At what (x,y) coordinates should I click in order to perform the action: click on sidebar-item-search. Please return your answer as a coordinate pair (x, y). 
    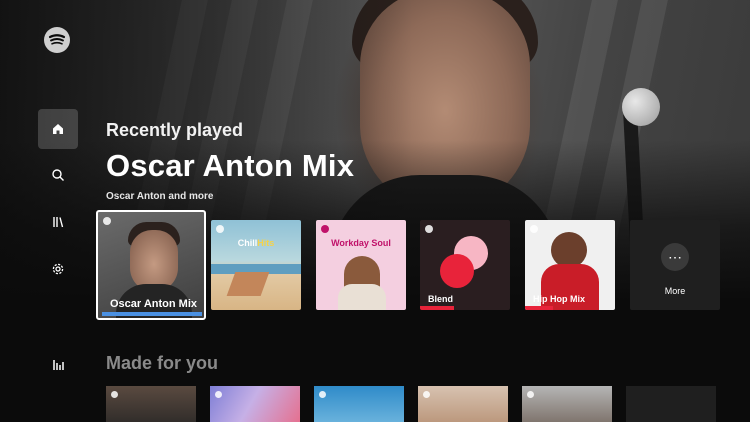
    Looking at the image, I should click on (58, 175).